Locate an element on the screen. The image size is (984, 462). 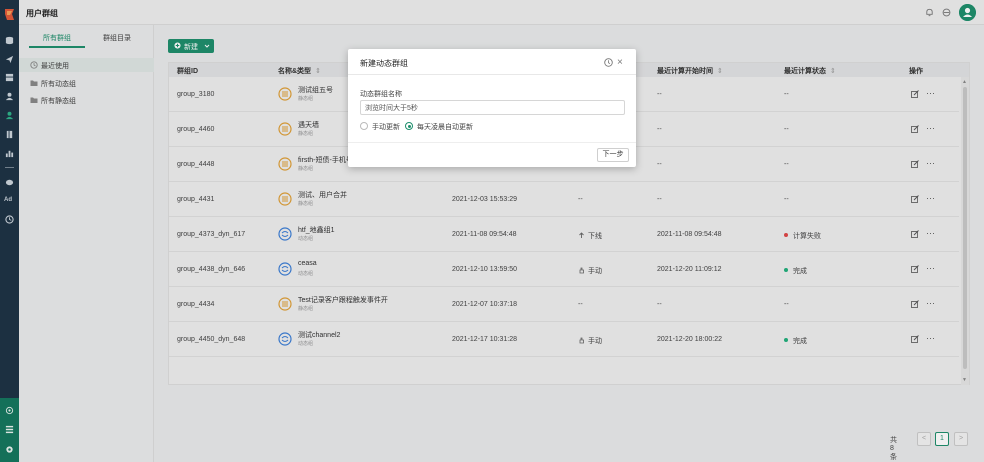
group-name: ceasa is located at coordinates (307, 263).